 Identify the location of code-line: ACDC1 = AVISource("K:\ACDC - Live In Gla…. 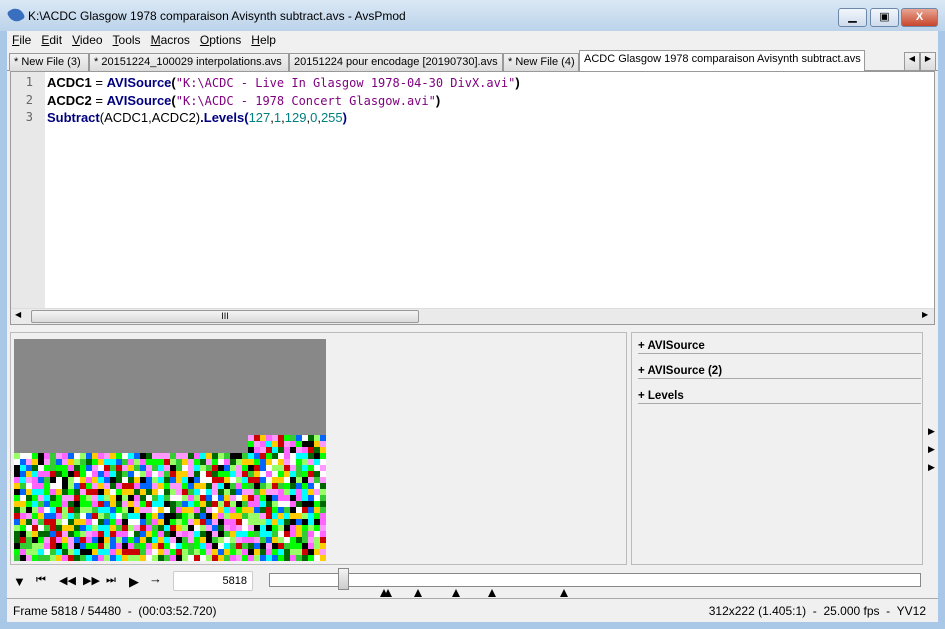
(283, 82).